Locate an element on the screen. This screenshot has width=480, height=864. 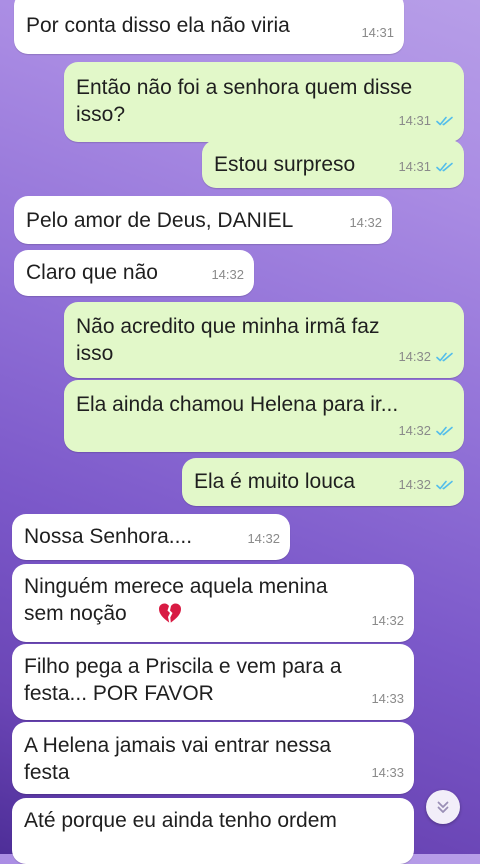
broken-heart-icon is located at coordinates (170, 613).